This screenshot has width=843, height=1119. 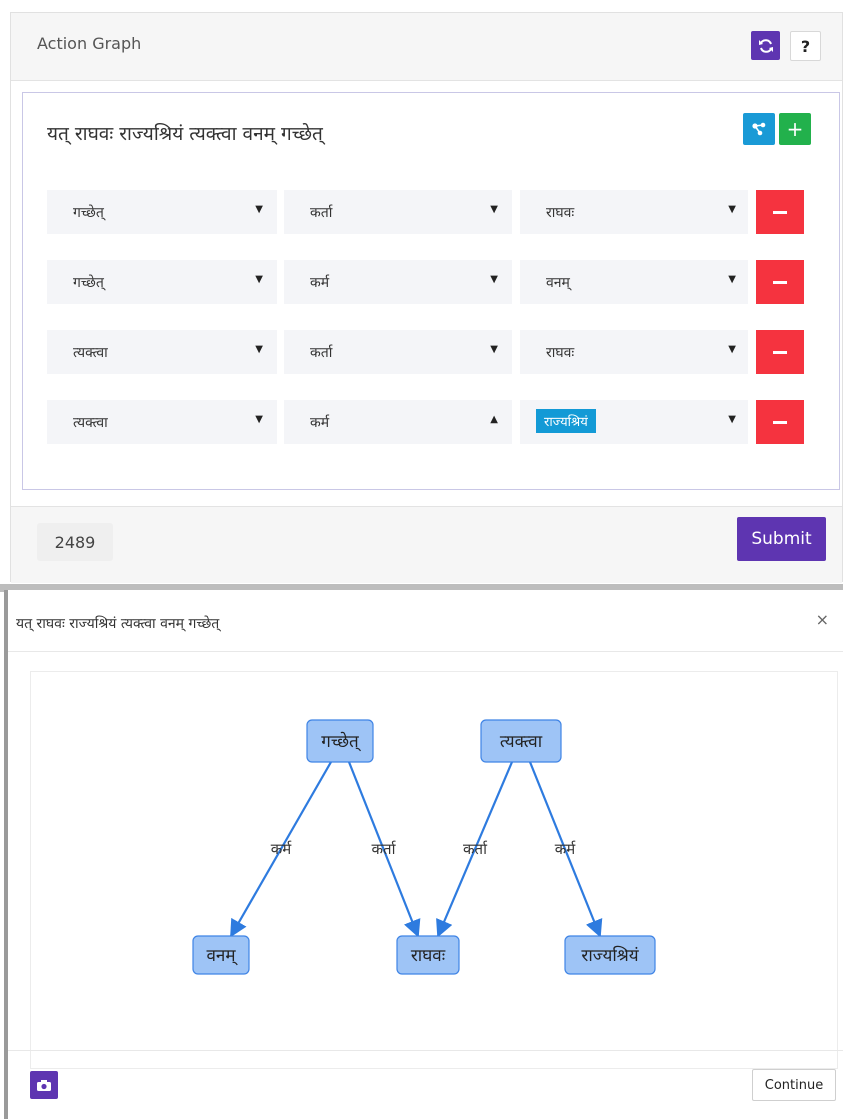 What do you see at coordinates (75, 542) in the screenshot?
I see `sentence-counter: 2489` at bounding box center [75, 542].